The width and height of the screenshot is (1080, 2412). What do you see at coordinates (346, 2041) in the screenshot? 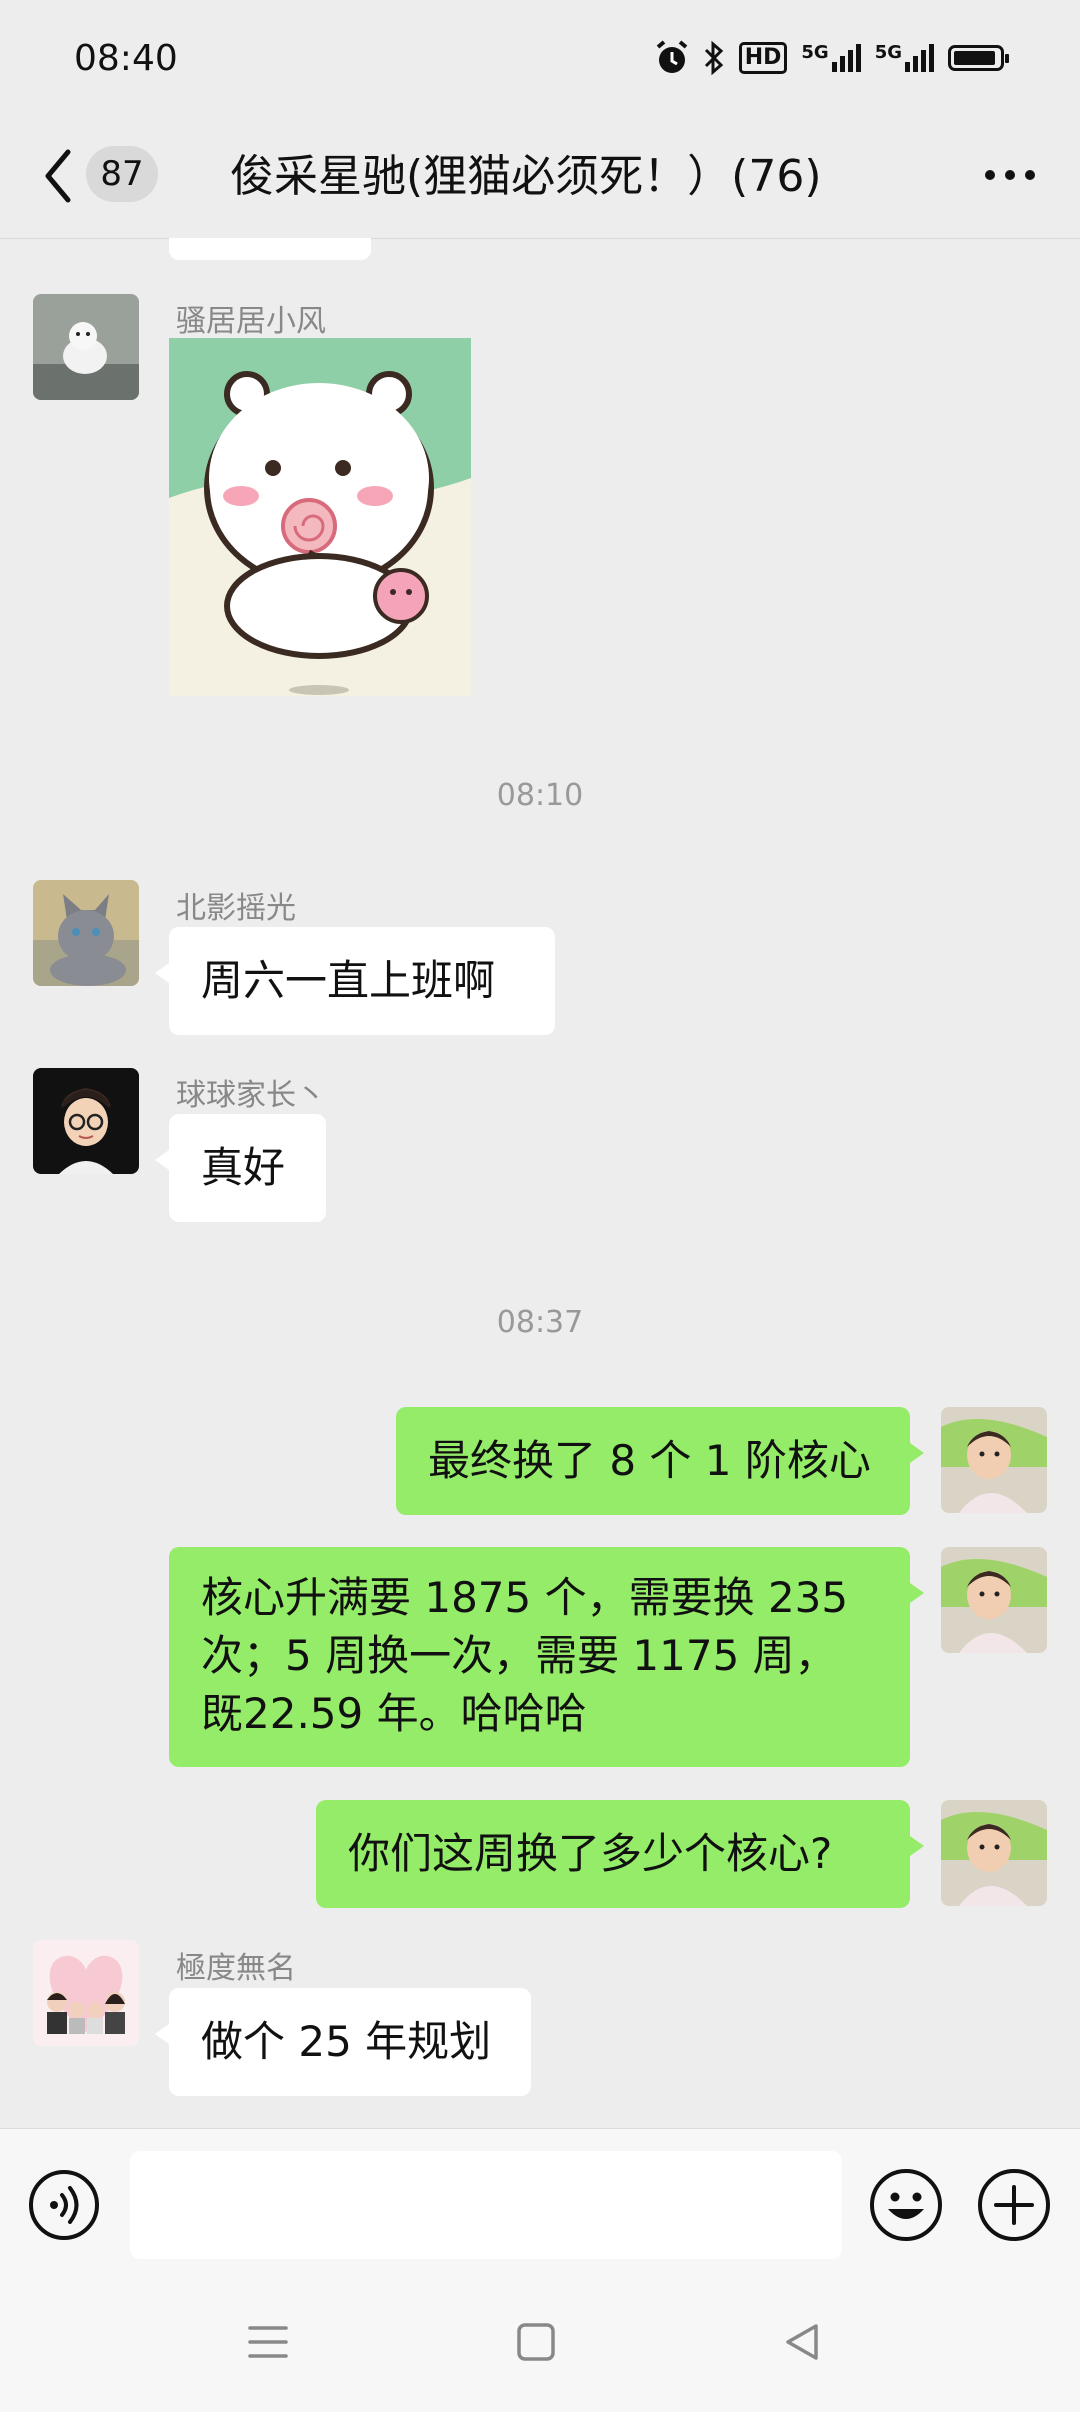
I see `message-text: 做个 25 年规划` at bounding box center [346, 2041].